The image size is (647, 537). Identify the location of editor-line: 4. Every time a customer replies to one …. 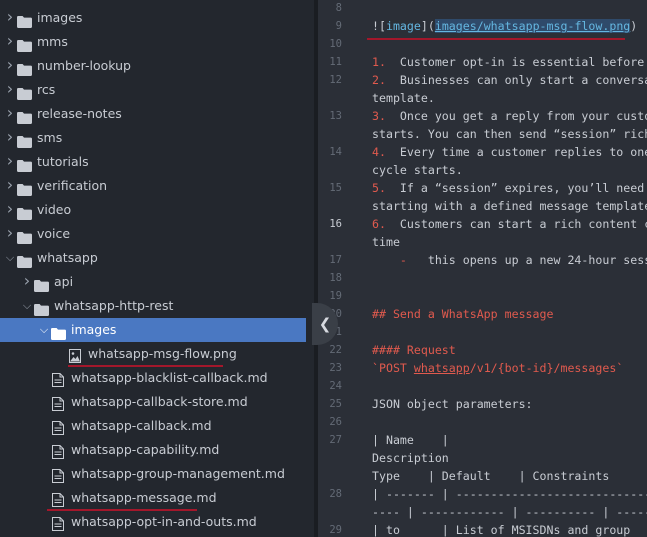
(509, 152).